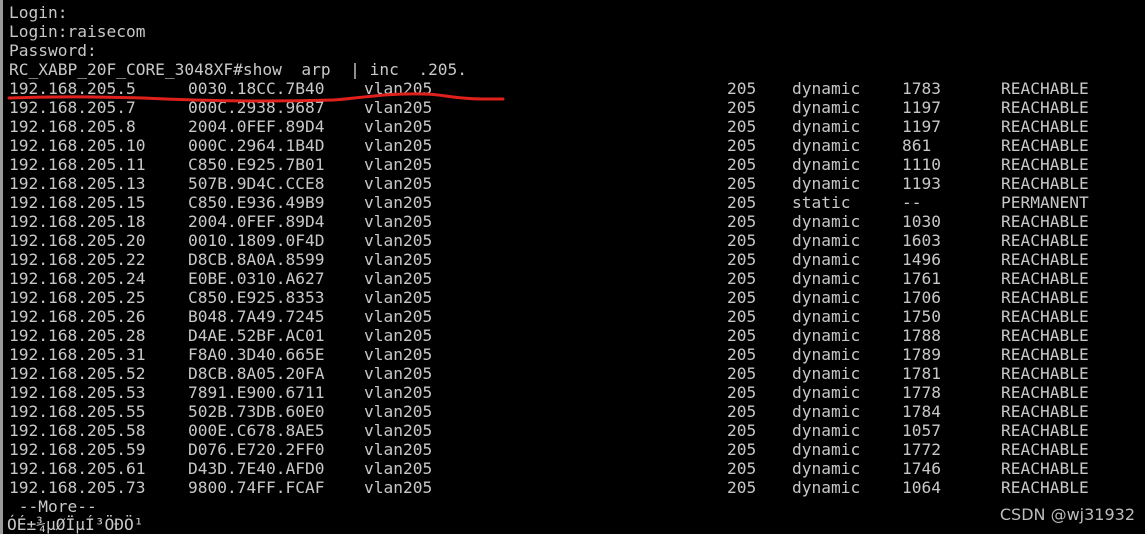 Image resolution: width=1145 pixels, height=534 pixels. I want to click on age-cell: --, so click(912, 202).